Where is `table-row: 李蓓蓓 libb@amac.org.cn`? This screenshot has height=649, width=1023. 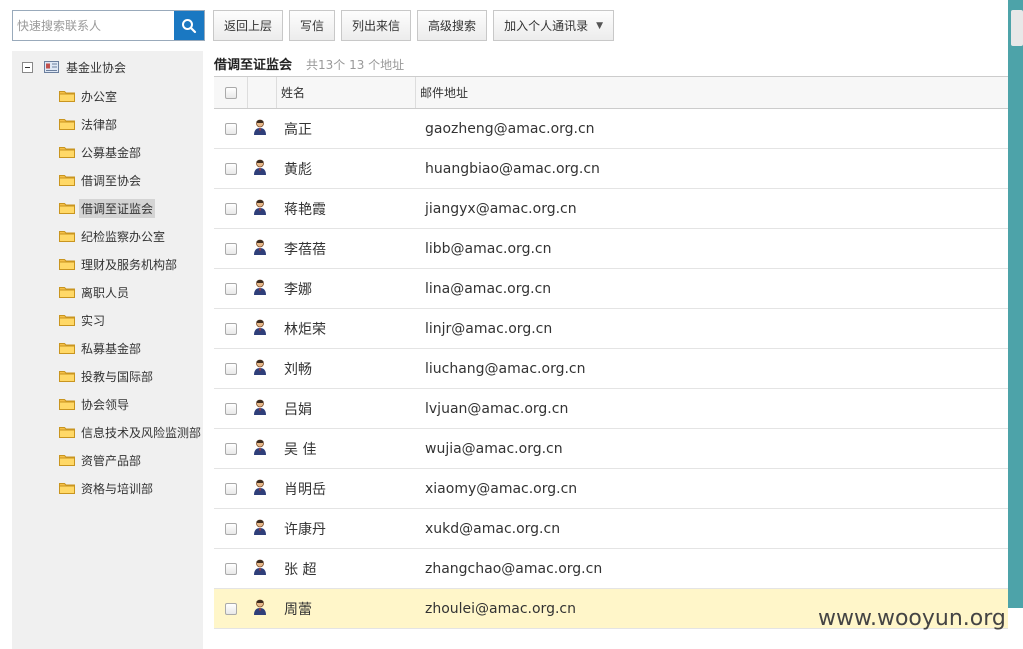 table-row: 李蓓蓓 libb@amac.org.cn is located at coordinates (611, 249).